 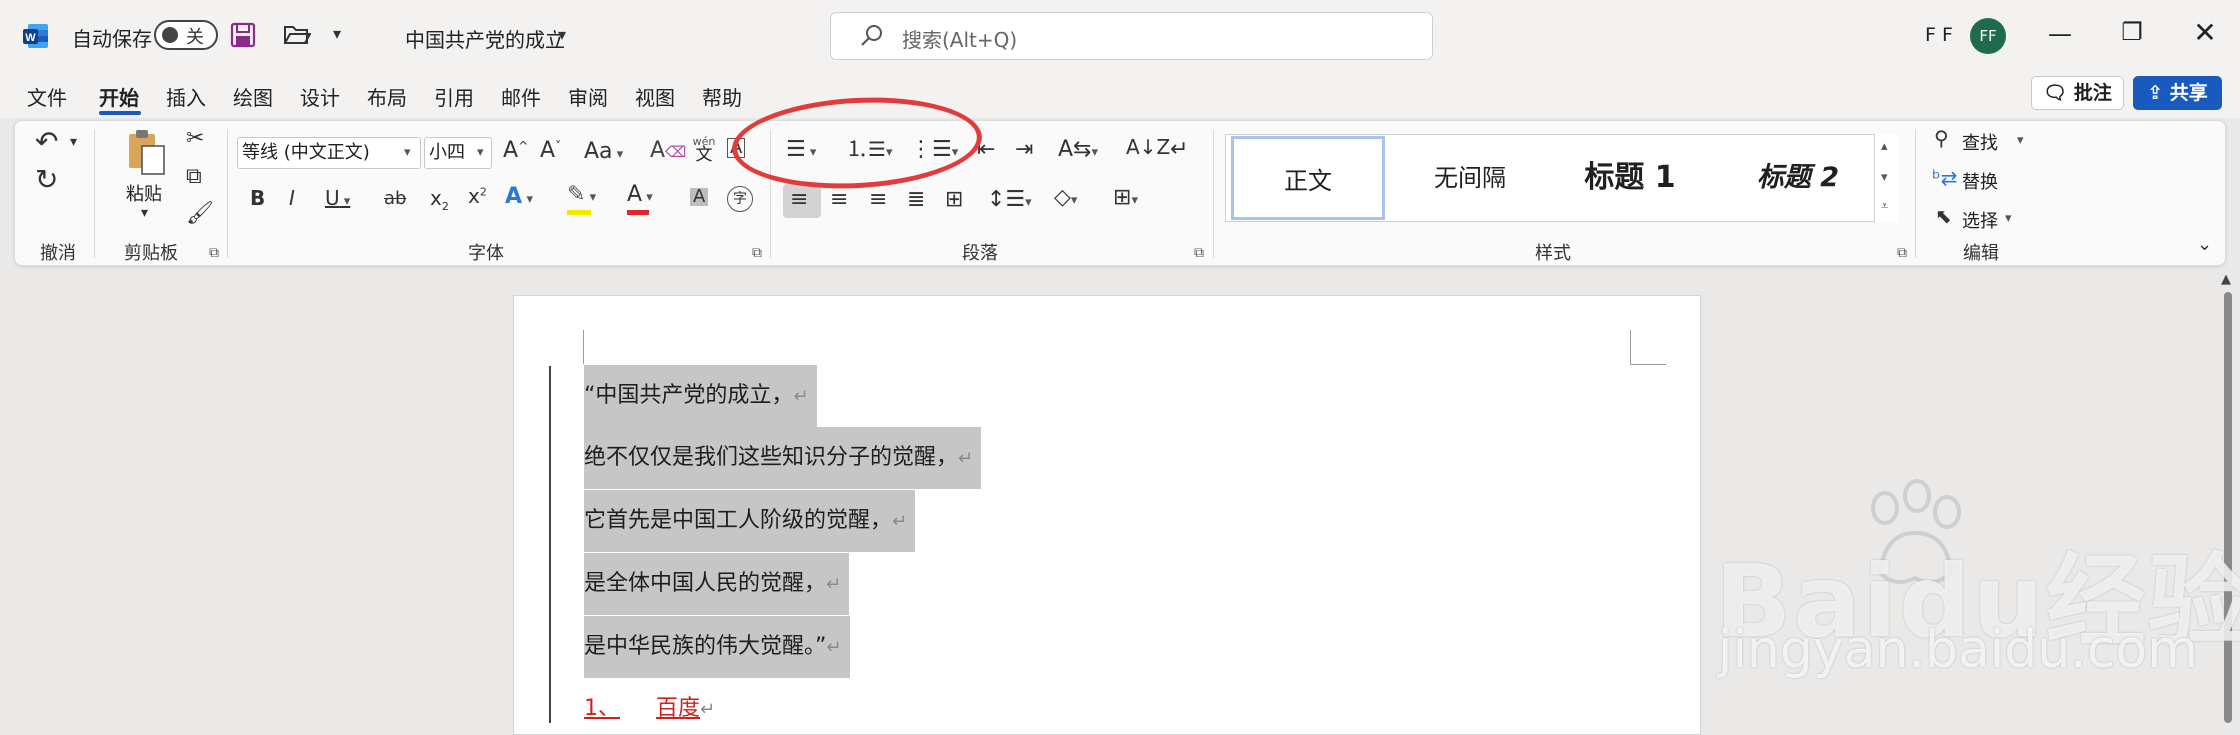 I want to click on styles-launcher-icon: ⧉, so click(x=1902, y=253).